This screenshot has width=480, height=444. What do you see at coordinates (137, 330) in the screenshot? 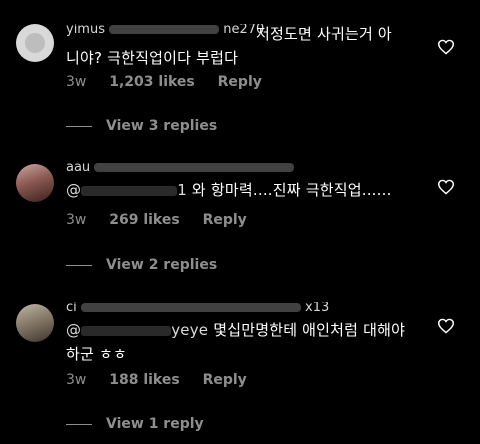
I see `mention-link: @ yeye` at bounding box center [137, 330].